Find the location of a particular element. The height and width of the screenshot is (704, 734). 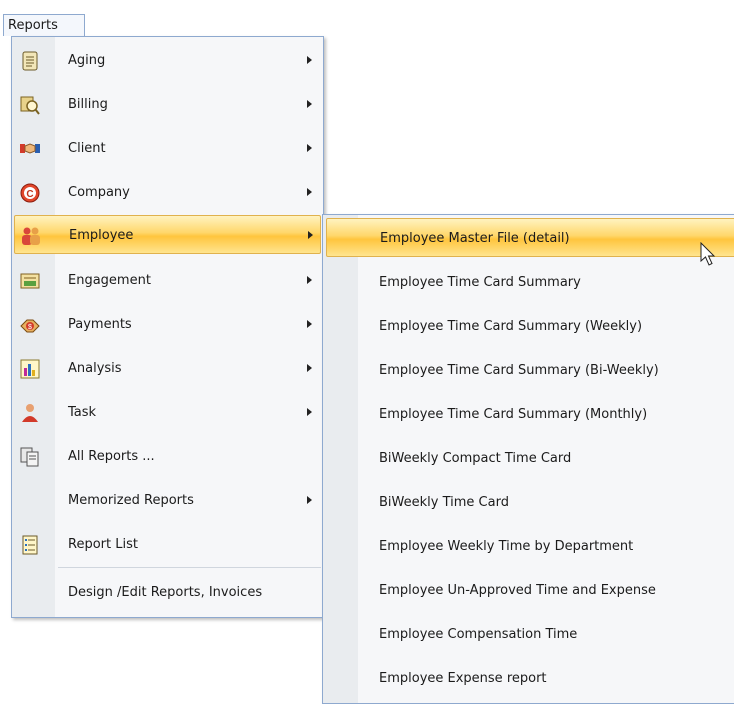

engagement-icon is located at coordinates (30, 281).